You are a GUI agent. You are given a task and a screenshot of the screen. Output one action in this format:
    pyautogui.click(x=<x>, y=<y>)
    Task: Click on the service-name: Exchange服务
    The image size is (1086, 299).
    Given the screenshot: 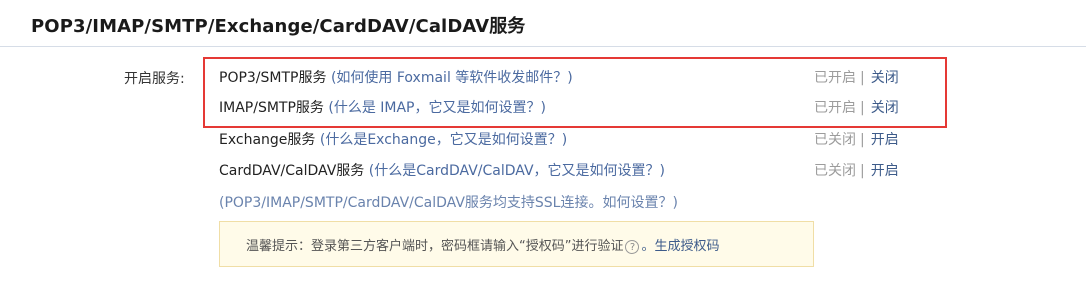 What is the action you would take?
    pyautogui.click(x=267, y=140)
    